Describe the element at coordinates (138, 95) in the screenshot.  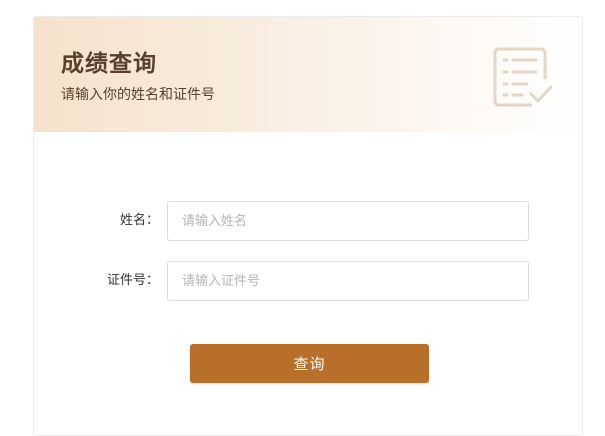
I see `page-subtitle: 请输入你的姓名和证件号` at that location.